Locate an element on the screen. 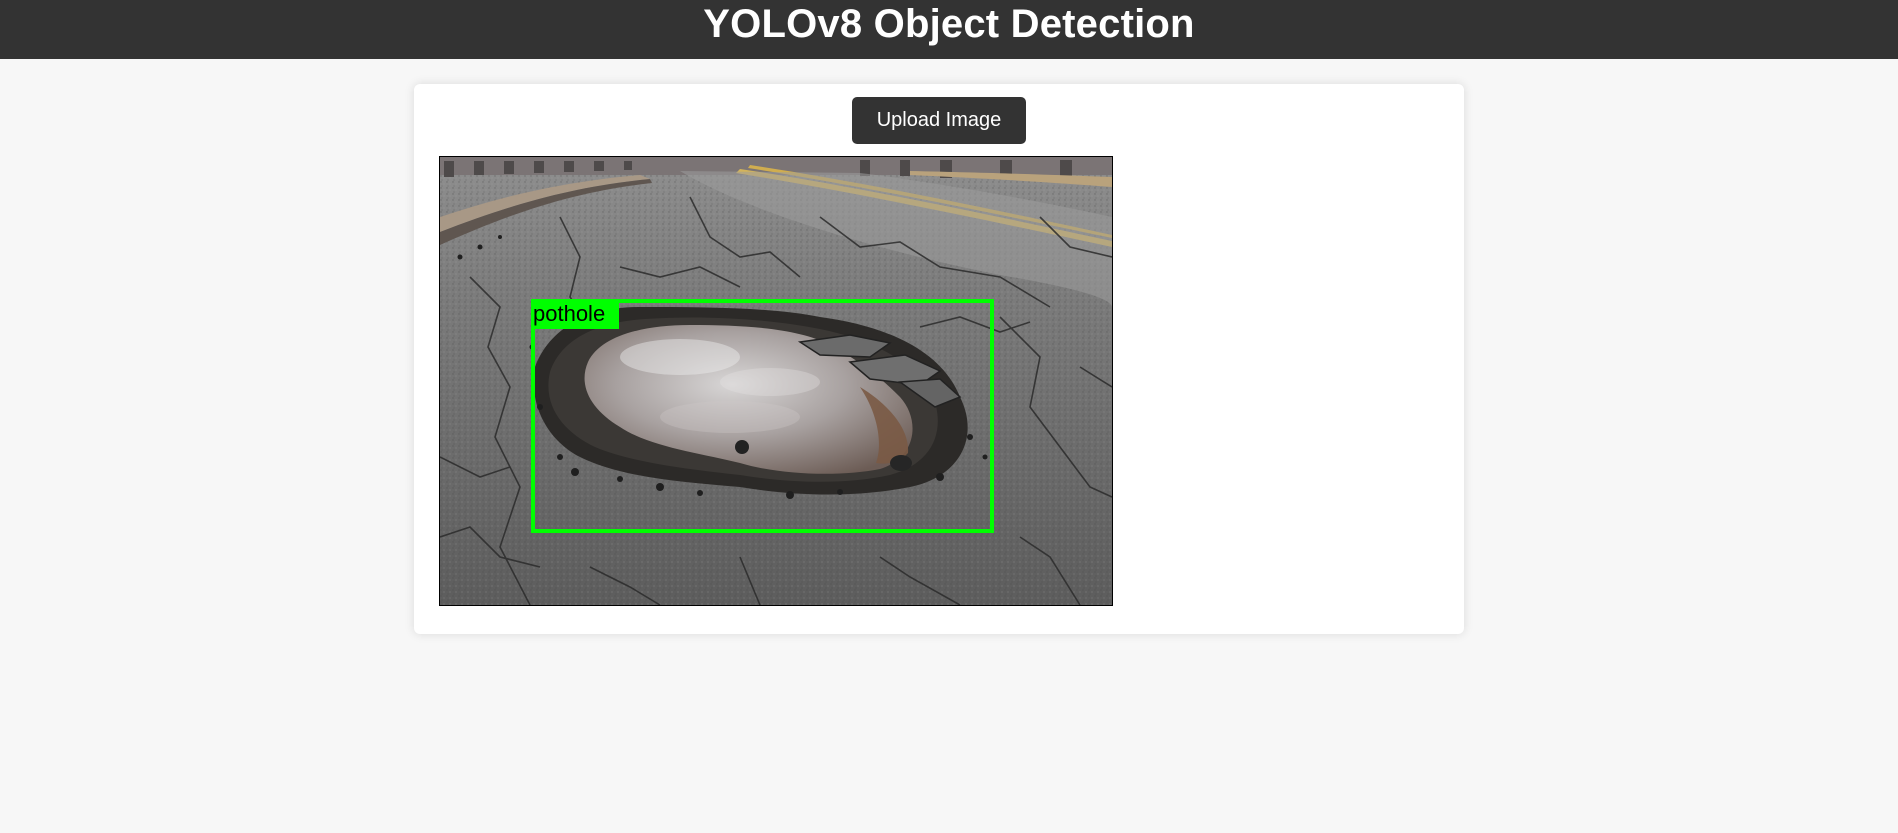 This screenshot has width=1898, height=833. detection-label: pothole is located at coordinates (575, 314).